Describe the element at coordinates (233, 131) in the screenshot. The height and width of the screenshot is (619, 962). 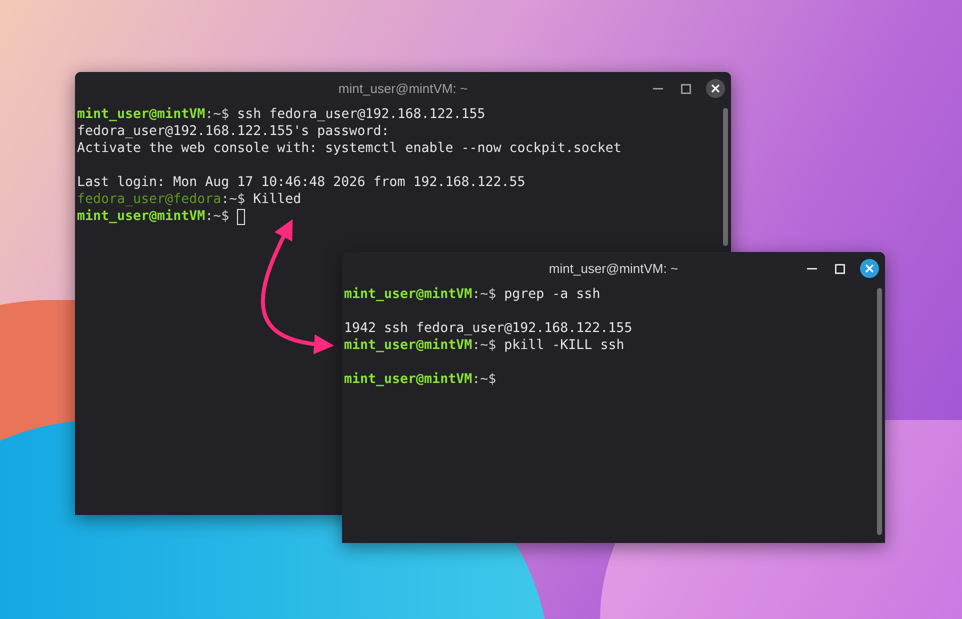
I see `terminal-line: fedora_user@192.168.122.155's password:` at that location.